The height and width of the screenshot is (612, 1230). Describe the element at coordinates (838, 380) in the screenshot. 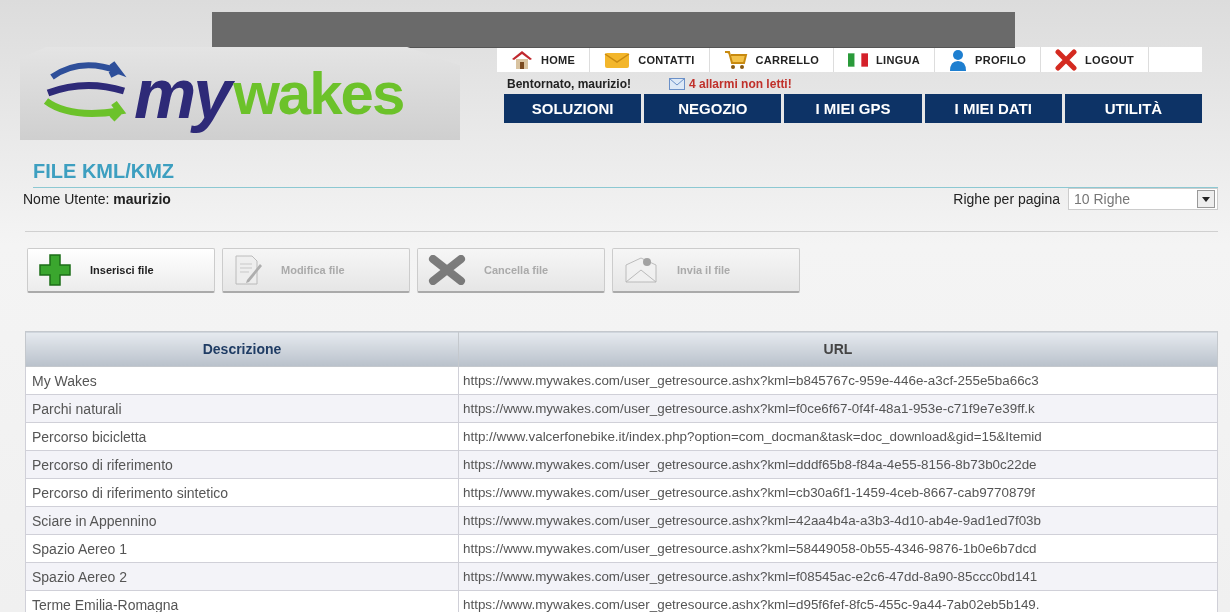

I see `table-cell: https://www.mywakes.com/user_getresource.ashx?kml=b845767c-959e-446e-a3cf-255e5ba66c3` at that location.